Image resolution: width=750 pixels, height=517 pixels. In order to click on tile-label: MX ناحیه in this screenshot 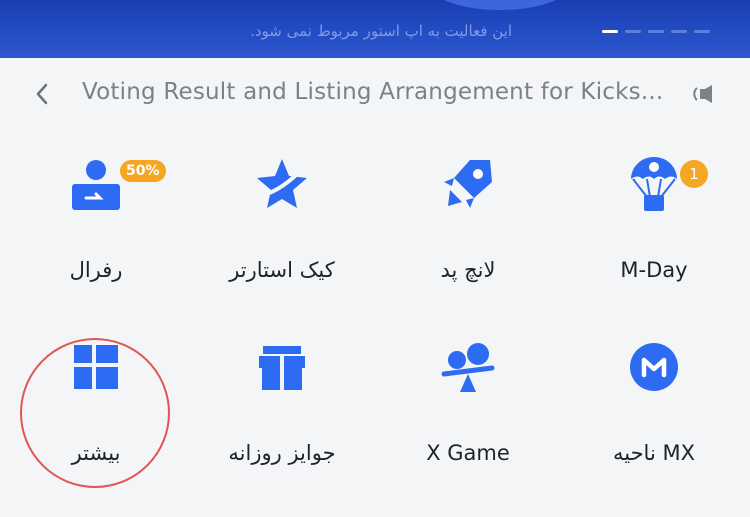, I will do `click(653, 453)`.